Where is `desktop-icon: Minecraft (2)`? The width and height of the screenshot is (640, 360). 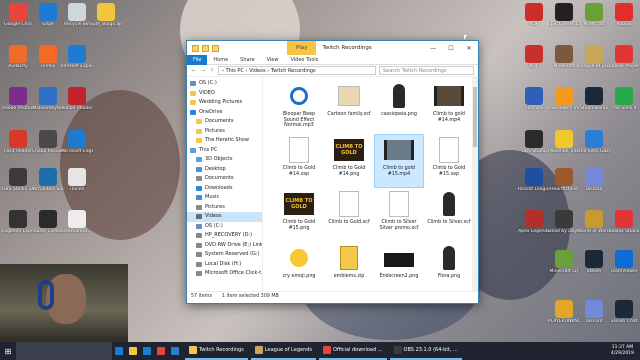
desktop-icon: Minecraft (2) is located at coordinates (564, 262).